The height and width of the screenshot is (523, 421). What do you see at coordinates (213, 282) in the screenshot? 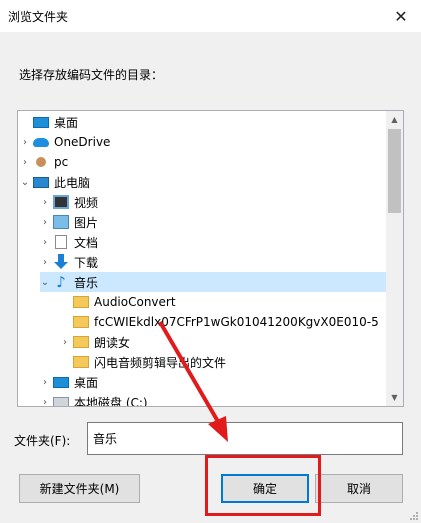
I see `tree-item-music: ⌄ ♪ 音乐` at bounding box center [213, 282].